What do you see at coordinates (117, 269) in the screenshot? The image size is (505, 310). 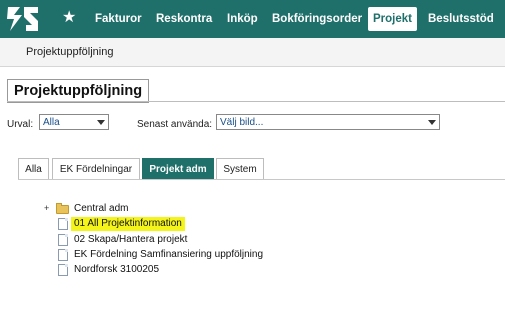 I see `tree-item-label: Nordforsk 3100205` at bounding box center [117, 269].